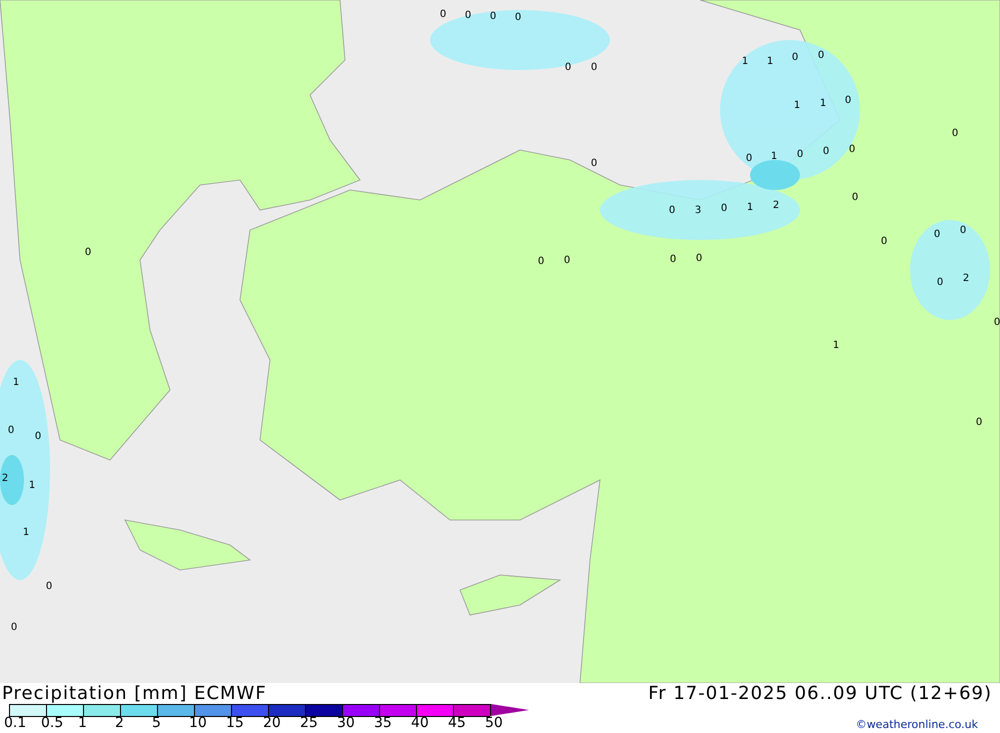 Image resolution: width=1000 pixels, height=733 pixels. Describe the element at coordinates (457, 723) in the screenshot. I see `legend-label: 45` at that location.